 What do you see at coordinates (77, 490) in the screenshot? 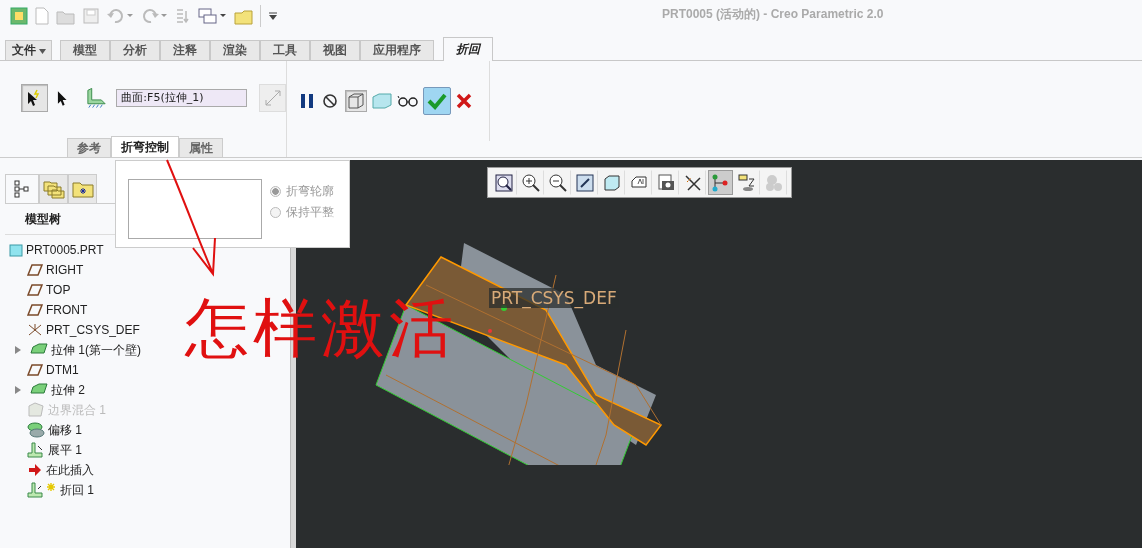
I see `tree-item: 折回 1` at bounding box center [77, 490].